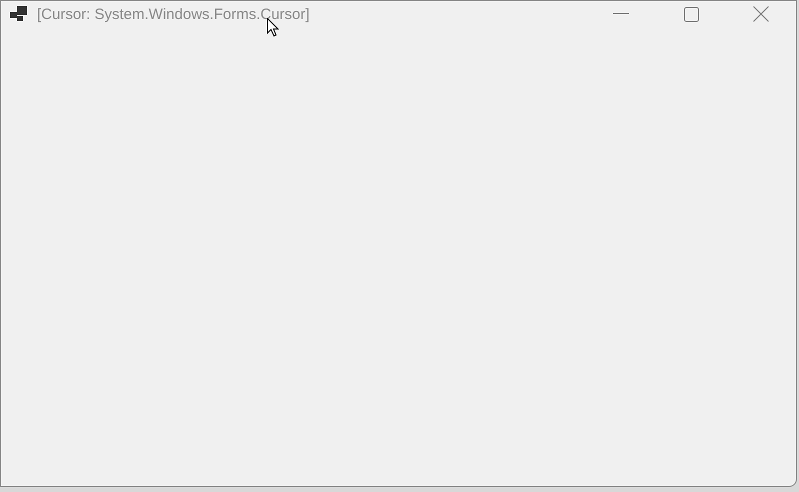 This screenshot has height=492, width=799. I want to click on close-icon, so click(761, 14).